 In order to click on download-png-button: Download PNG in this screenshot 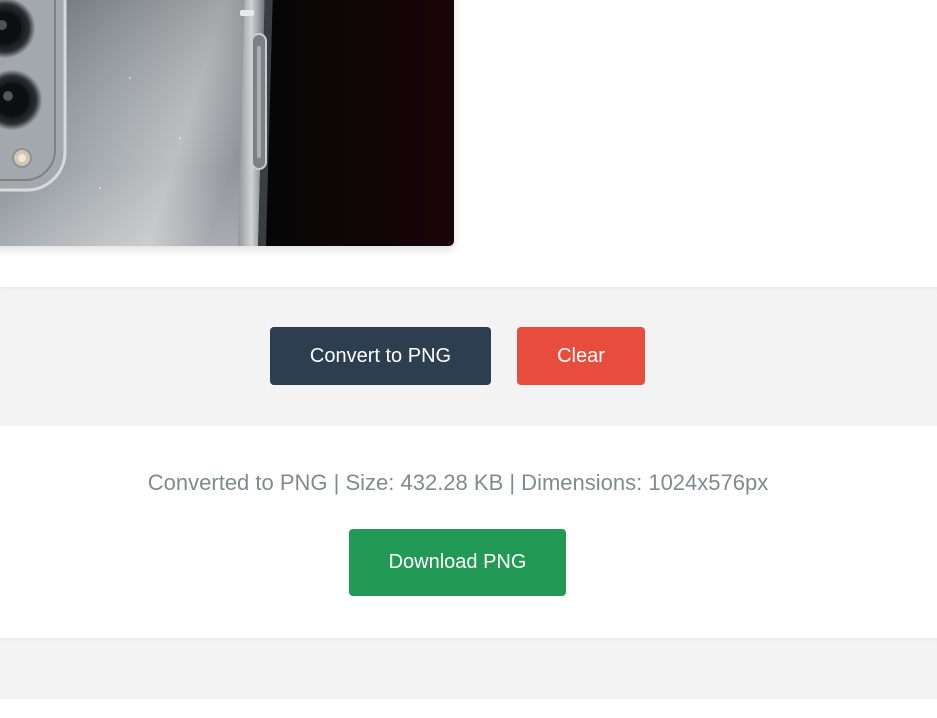, I will do `click(457, 562)`.